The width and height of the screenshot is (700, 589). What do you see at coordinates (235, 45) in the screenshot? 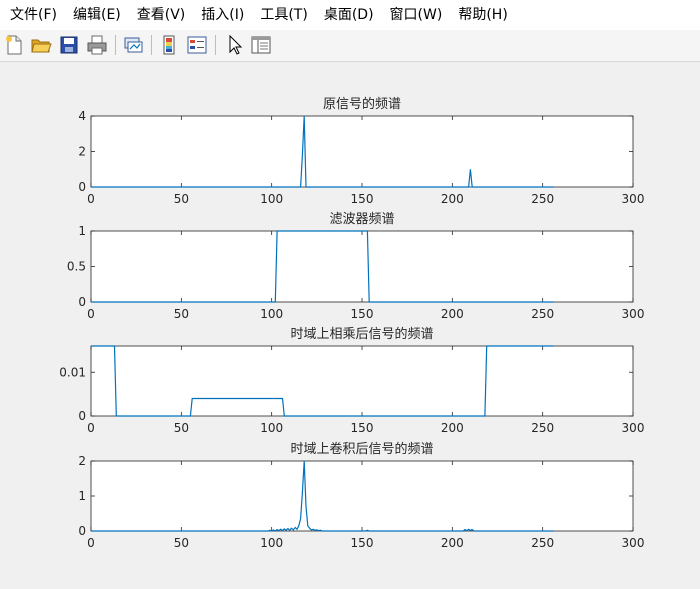
I see `pointer-icon` at bounding box center [235, 45].